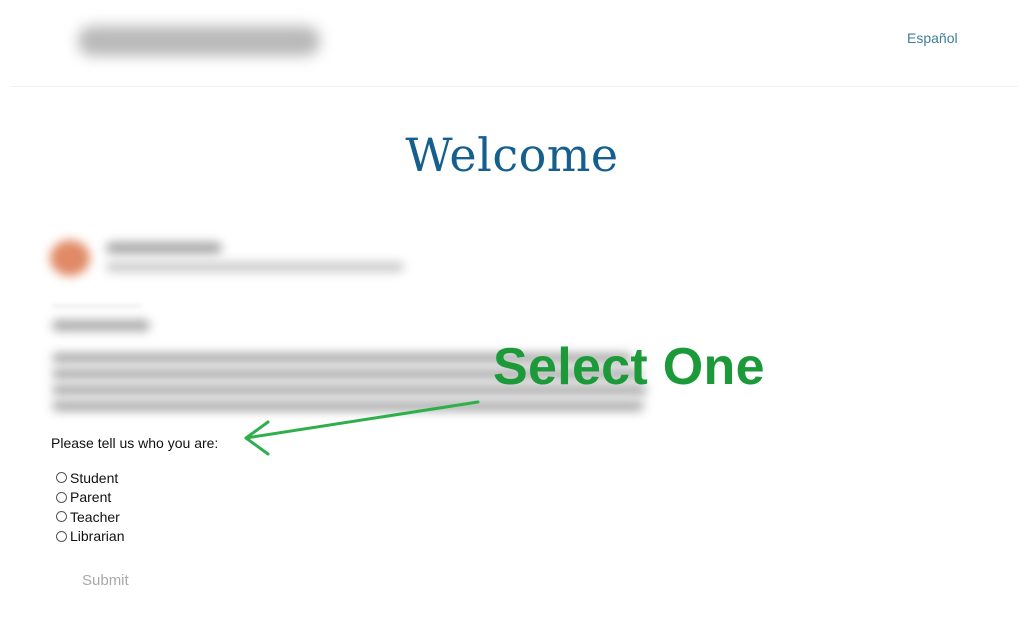  I want to click on role-prompt: Please tell us who you are:, so click(135, 443).